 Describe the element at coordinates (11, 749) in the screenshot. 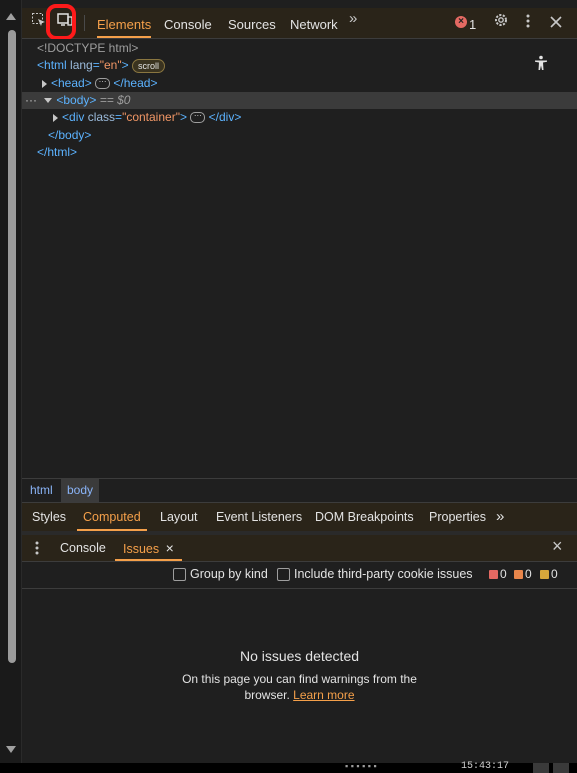

I see `scroll-down-arrow-icon` at that location.